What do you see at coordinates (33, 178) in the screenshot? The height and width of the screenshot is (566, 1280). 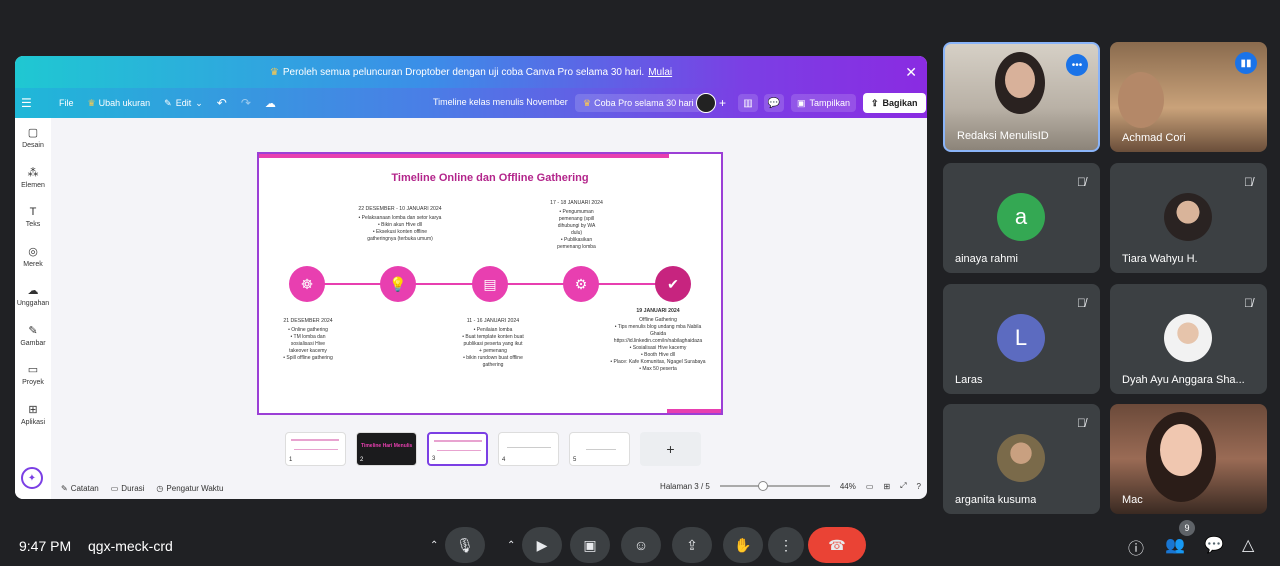 I see `sidebar-item-elemen: ⁂ Elemen` at bounding box center [33, 178].